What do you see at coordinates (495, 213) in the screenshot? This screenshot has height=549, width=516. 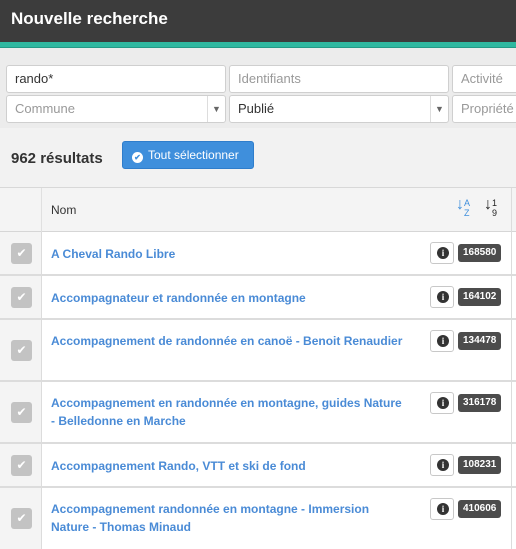 I see `sort-num-bottom: 9` at bounding box center [495, 213].